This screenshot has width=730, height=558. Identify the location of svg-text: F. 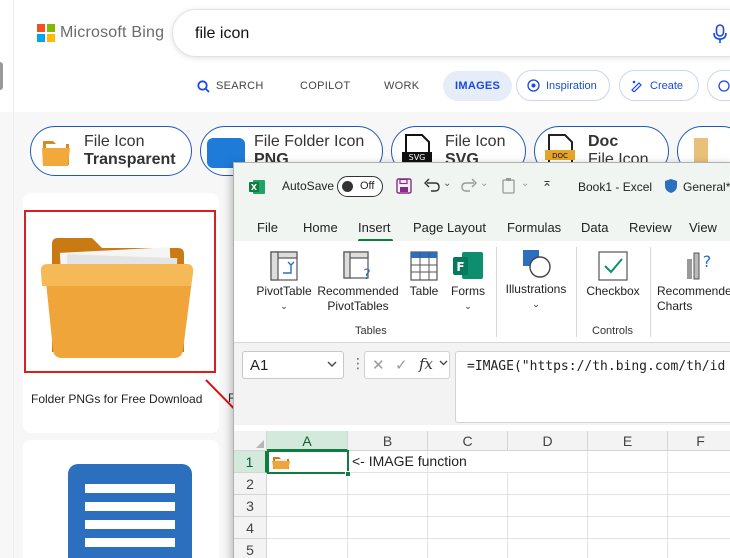
(460, 267).